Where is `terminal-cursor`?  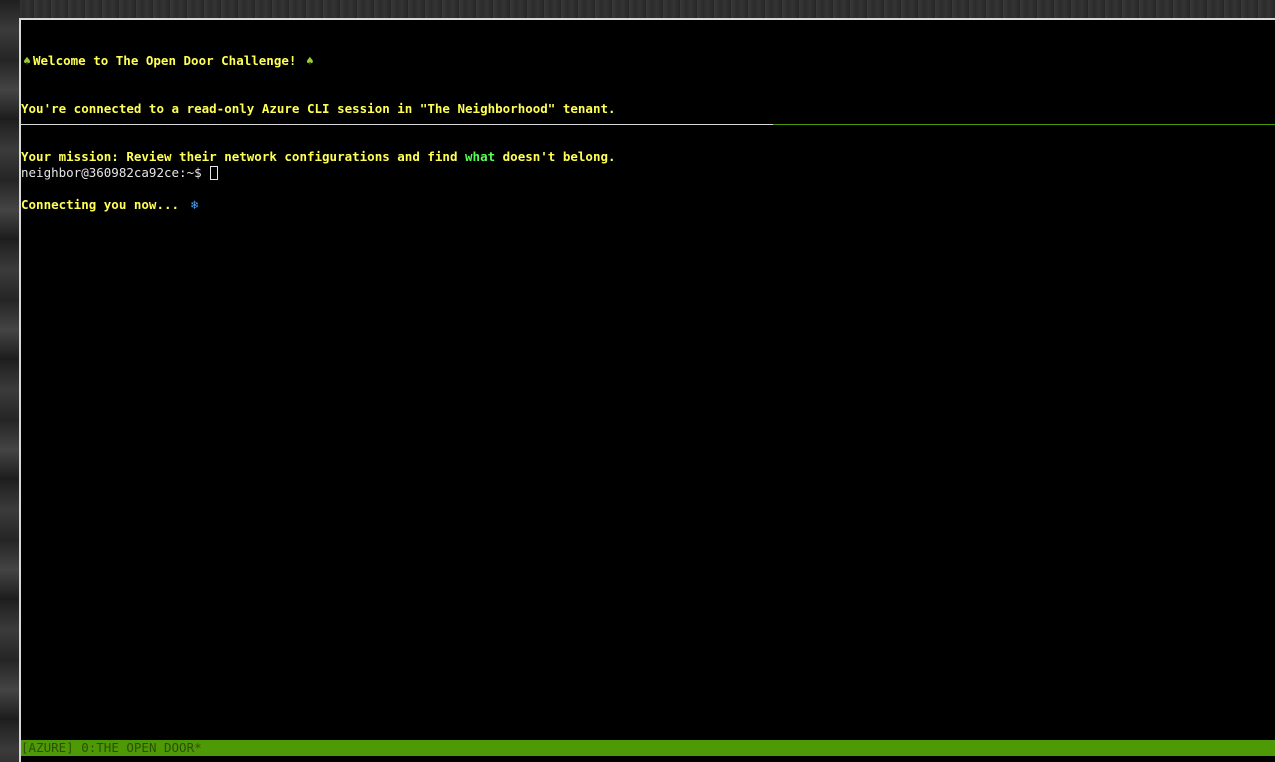
terminal-cursor is located at coordinates (213, 173).